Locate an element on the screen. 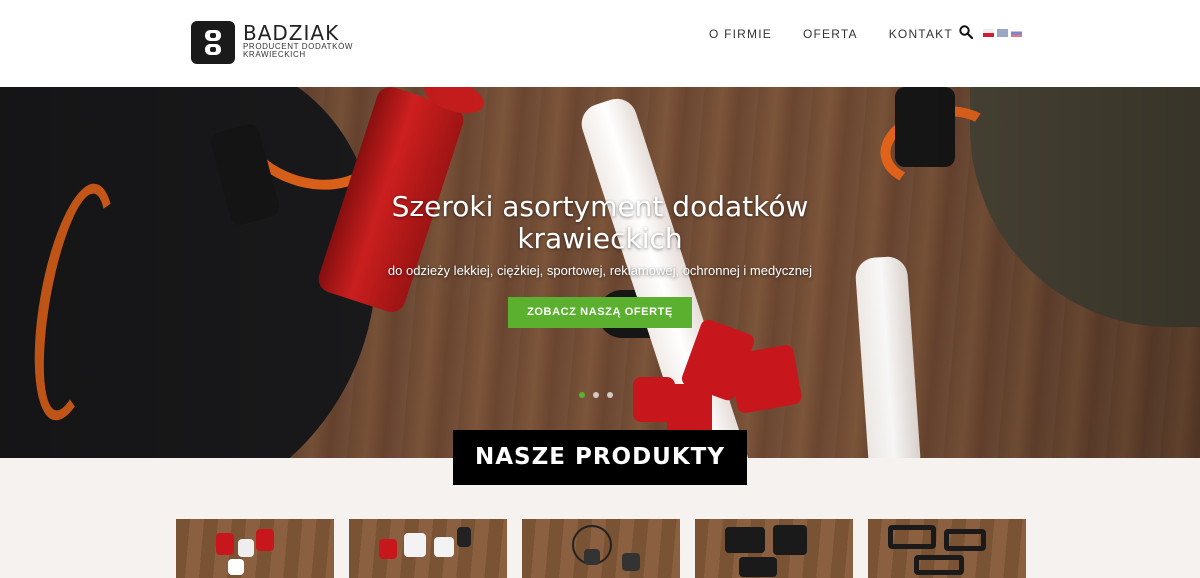 The height and width of the screenshot is (578, 1200). product-thumb-stoppers is located at coordinates (255, 548).